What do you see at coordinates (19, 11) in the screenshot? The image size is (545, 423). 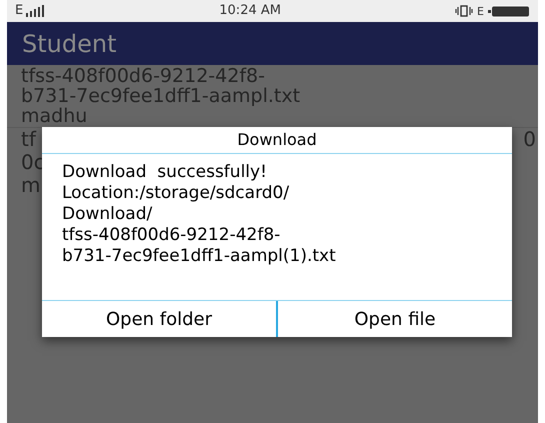 I see `network-type: E` at bounding box center [19, 11].